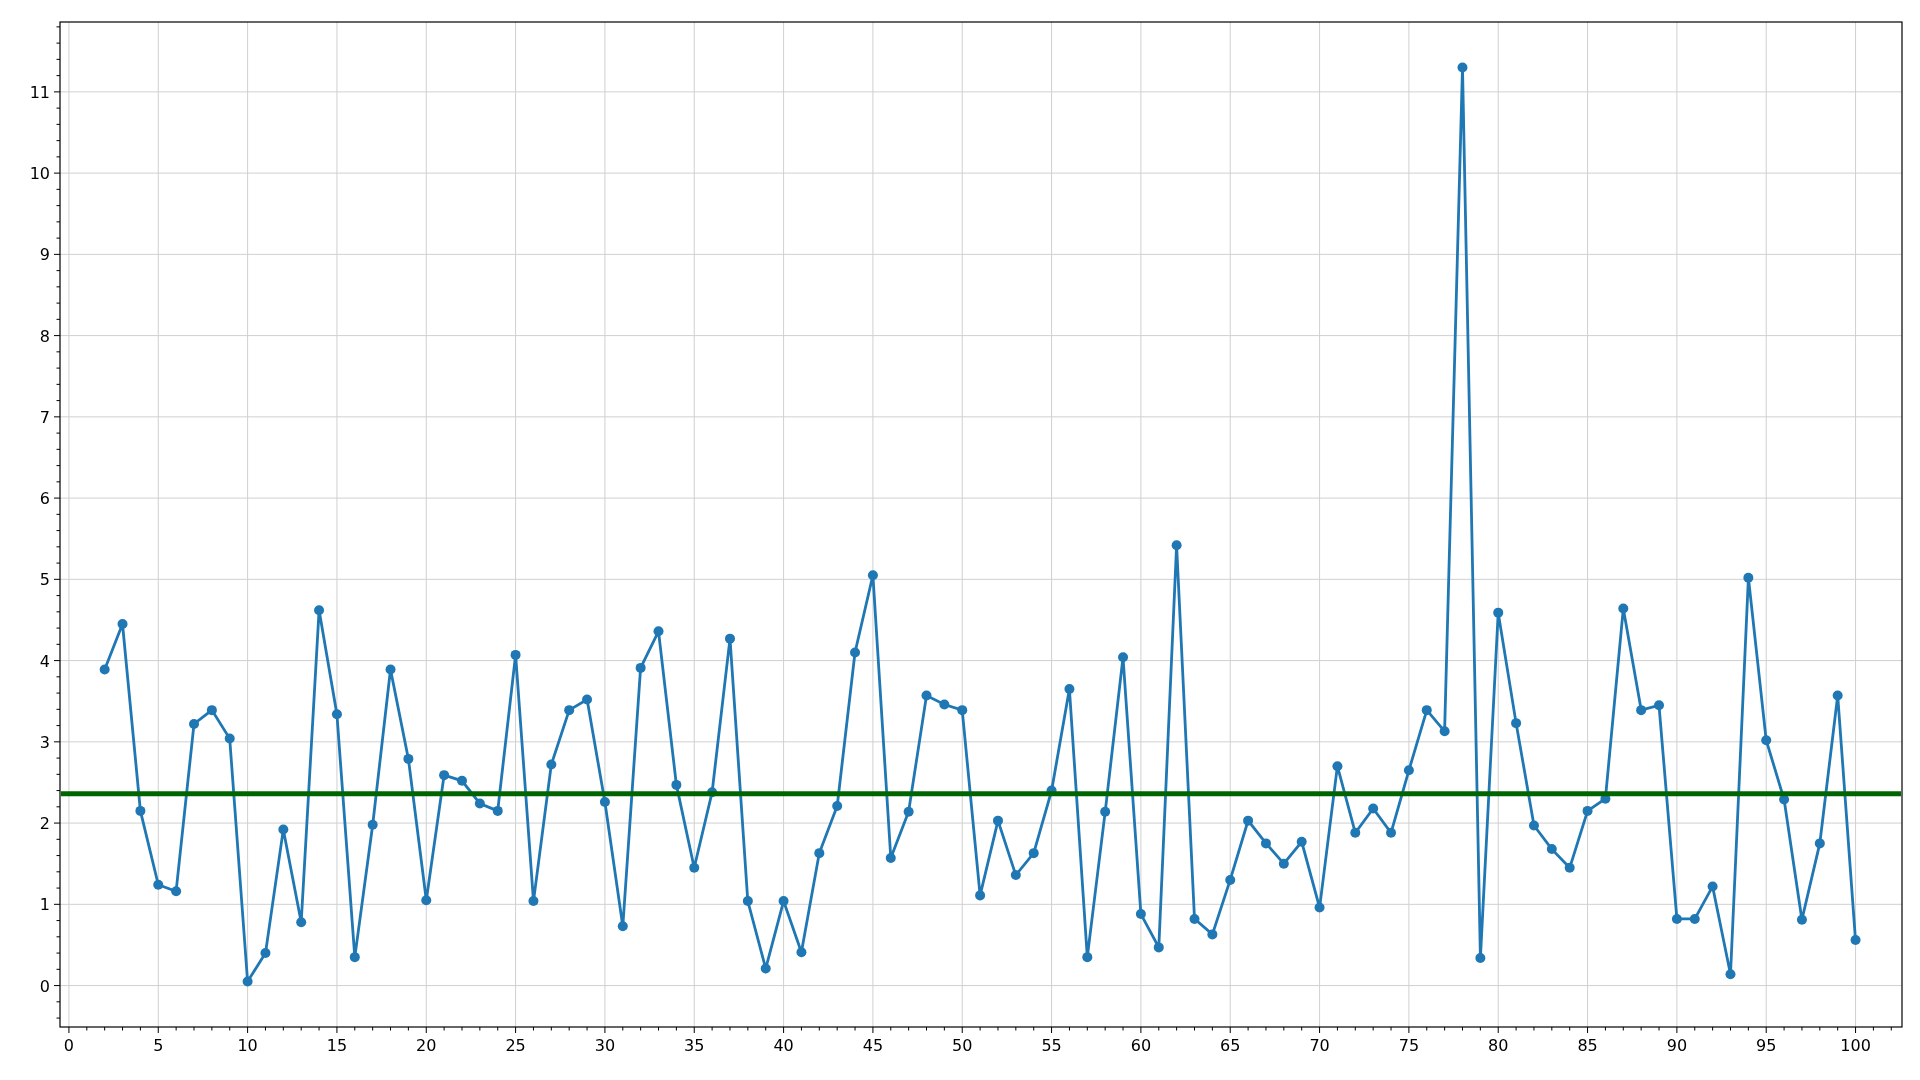 The height and width of the screenshot is (1080, 1920). What do you see at coordinates (44, 417) in the screenshot?
I see `tick-label: 7` at bounding box center [44, 417].